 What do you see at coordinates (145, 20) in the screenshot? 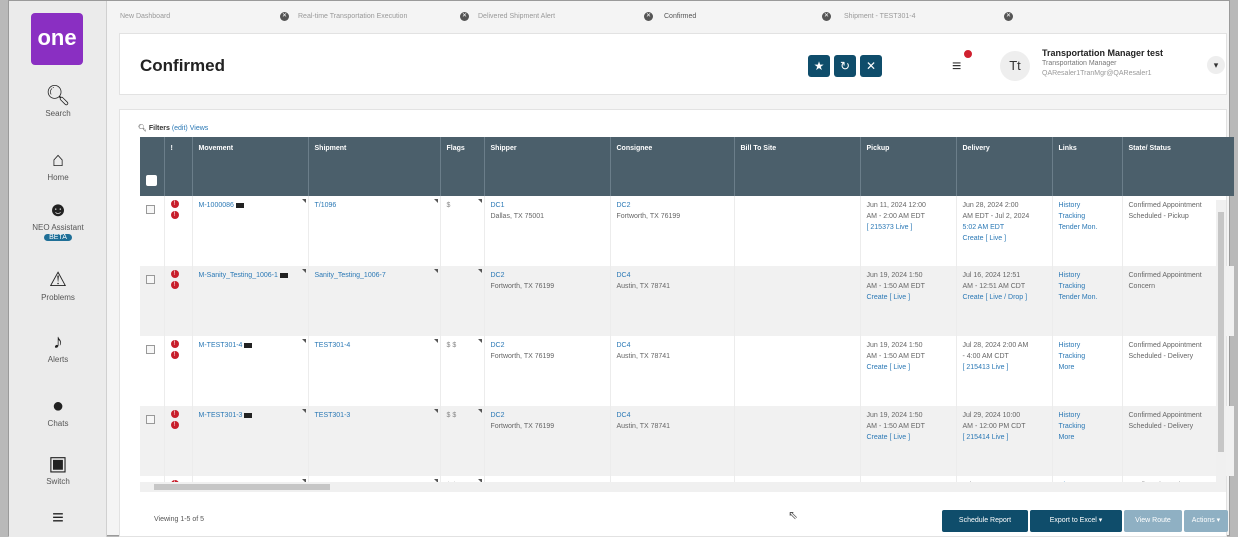
I see `tab-new-dashboard: New Dashboard` at bounding box center [145, 20].